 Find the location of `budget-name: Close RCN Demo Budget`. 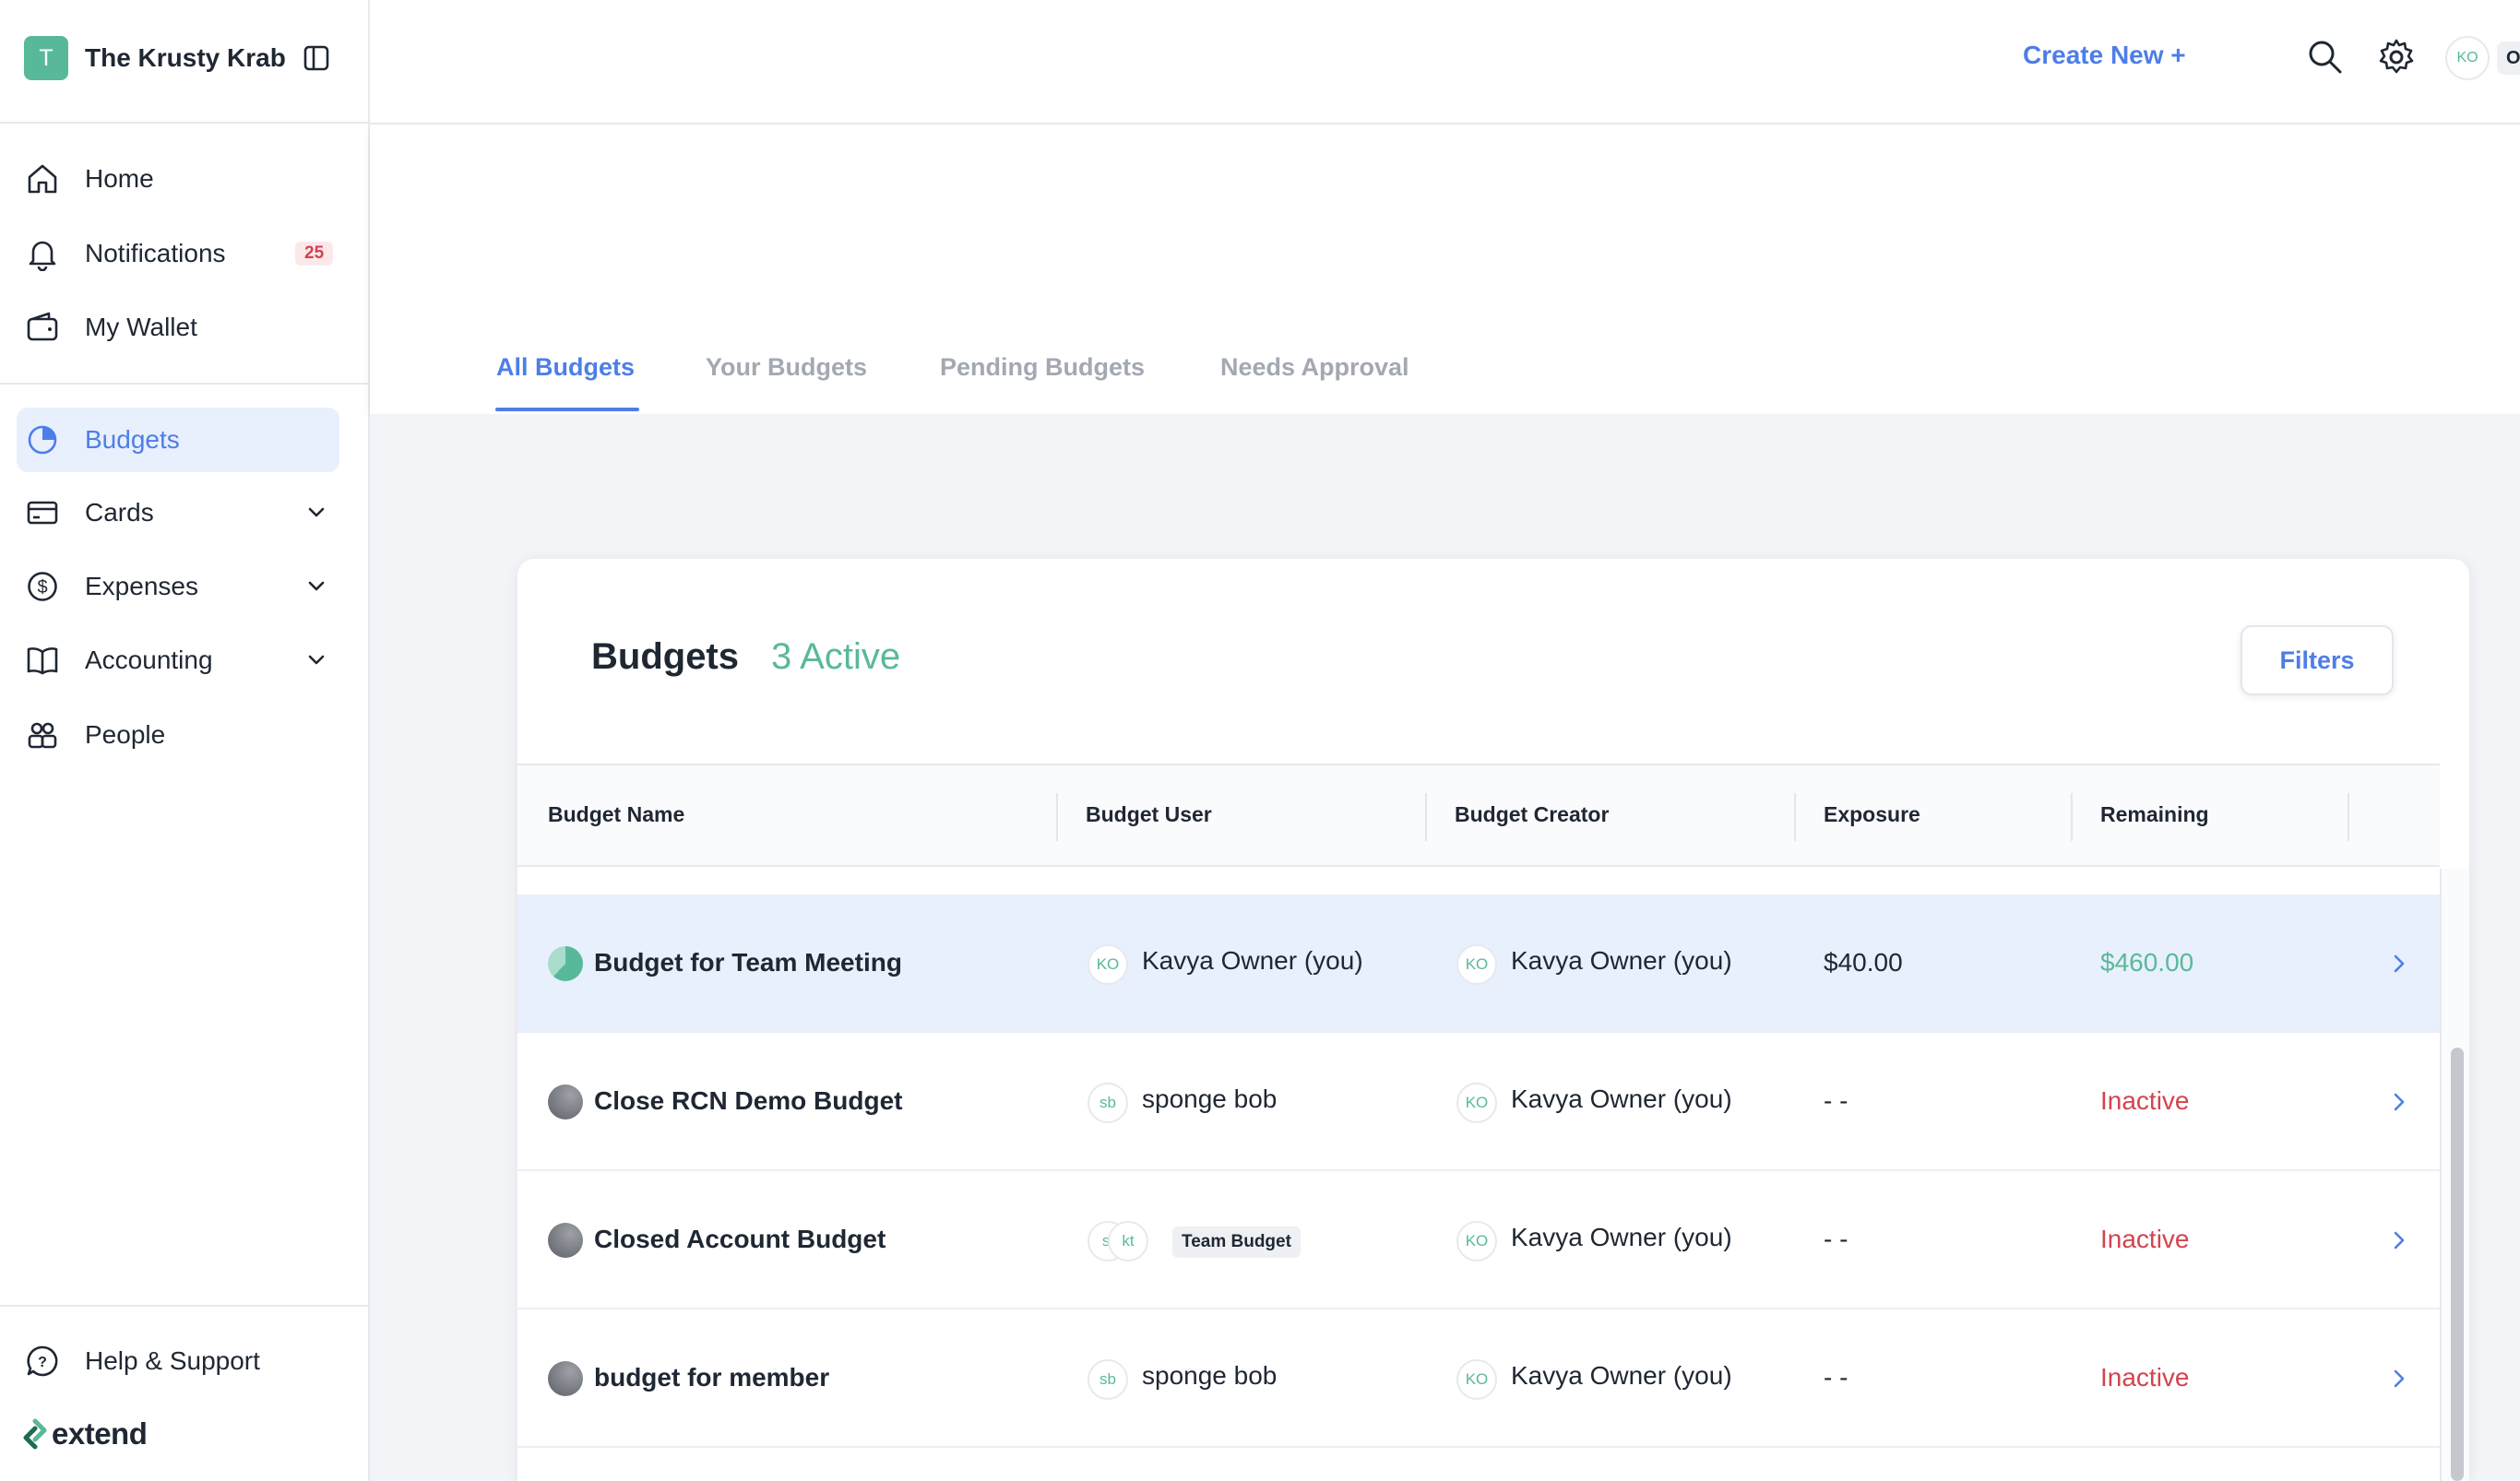

budget-name: Close RCN Demo Budget is located at coordinates (748, 1100).